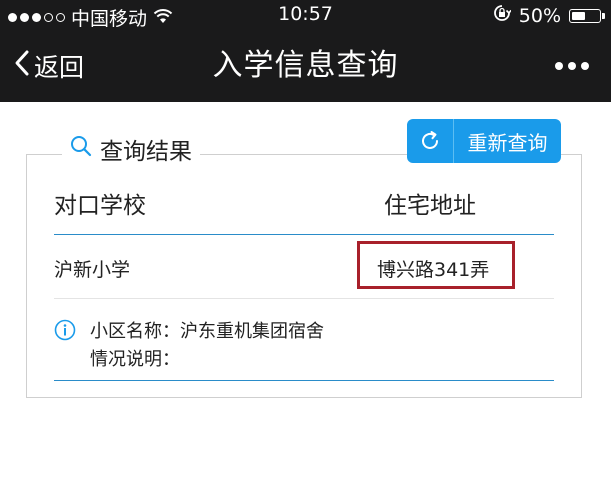 The width and height of the screenshot is (611, 486). I want to click on info-icon, so click(65, 332).